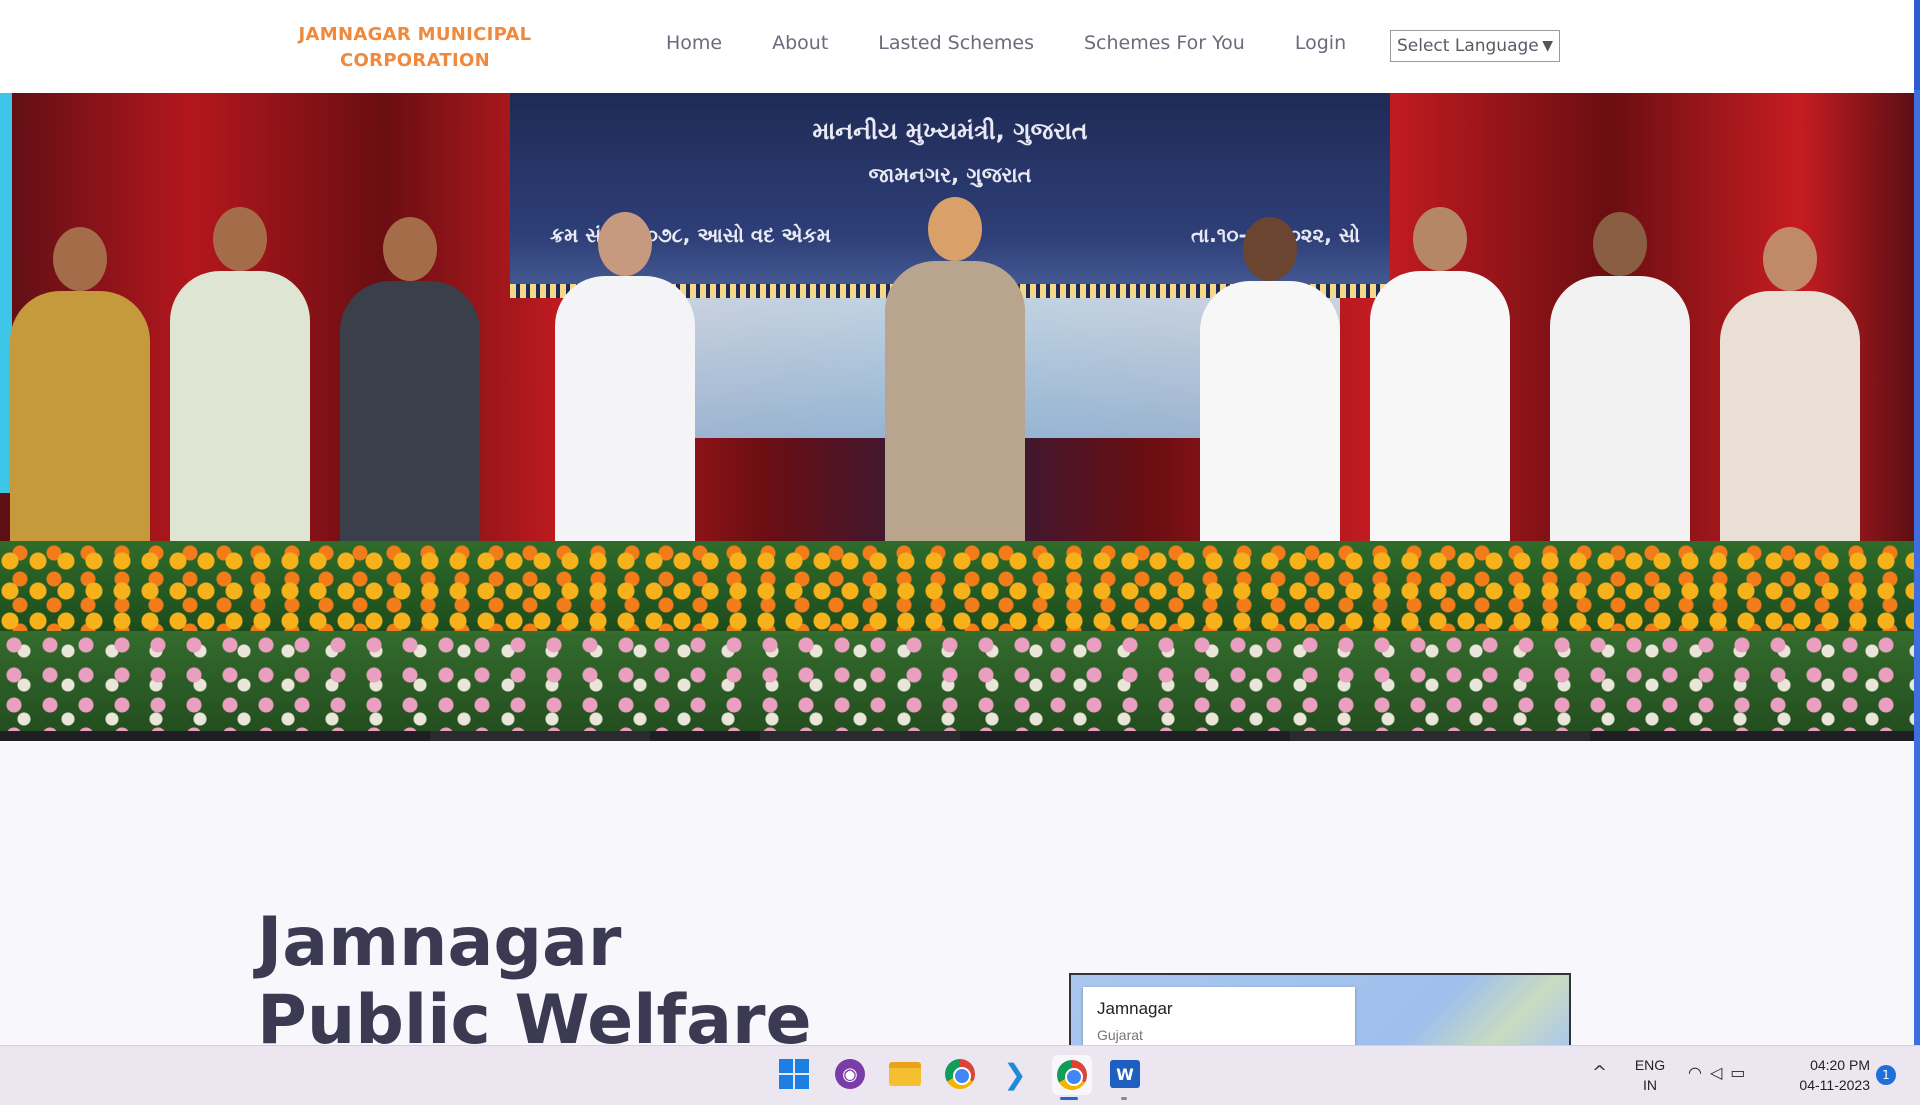 The height and width of the screenshot is (1105, 1920). Describe the element at coordinates (1699, 1072) in the screenshot. I see `wifi-icon: ◠` at that location.